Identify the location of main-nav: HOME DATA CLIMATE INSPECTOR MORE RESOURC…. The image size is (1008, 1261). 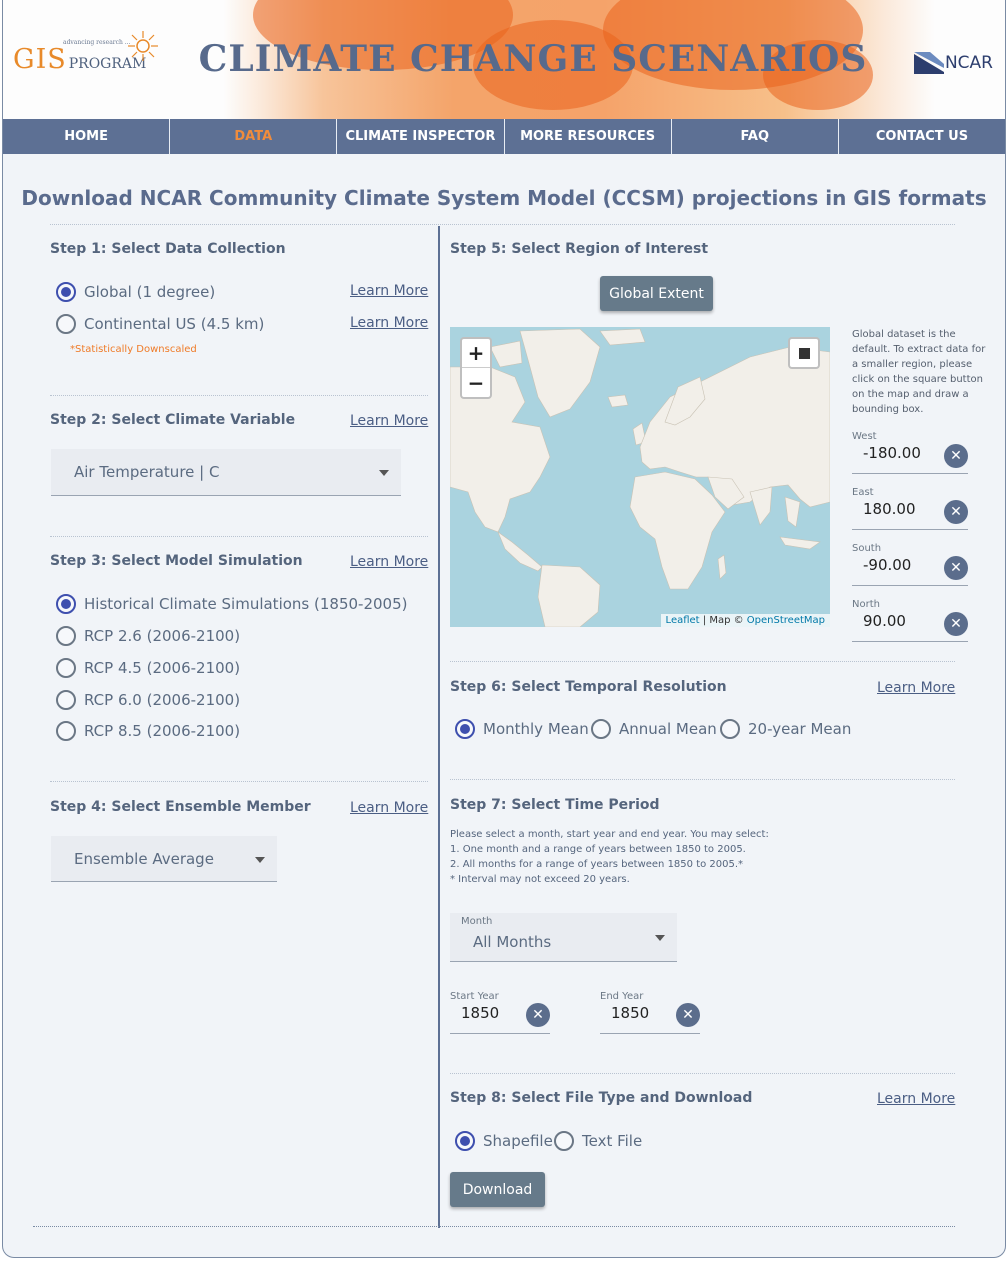
(504, 136).